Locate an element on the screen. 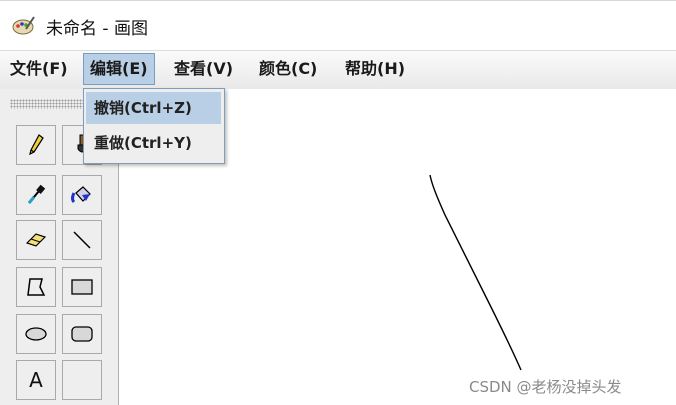 This screenshot has height=405, width=676. text-tool: A is located at coordinates (36, 380).